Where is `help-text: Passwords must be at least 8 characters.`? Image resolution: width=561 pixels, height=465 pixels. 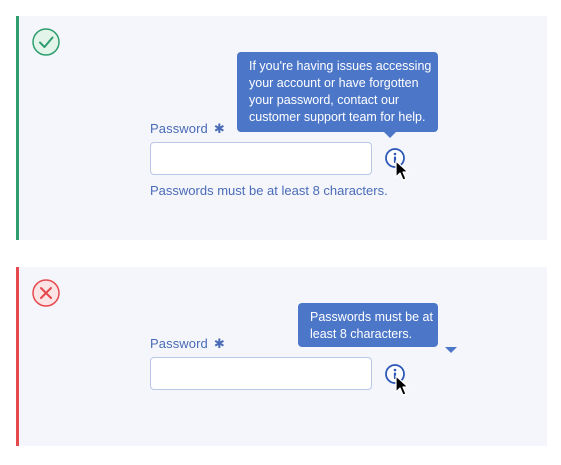 help-text: Passwords must be at least 8 characters. is located at coordinates (269, 190).